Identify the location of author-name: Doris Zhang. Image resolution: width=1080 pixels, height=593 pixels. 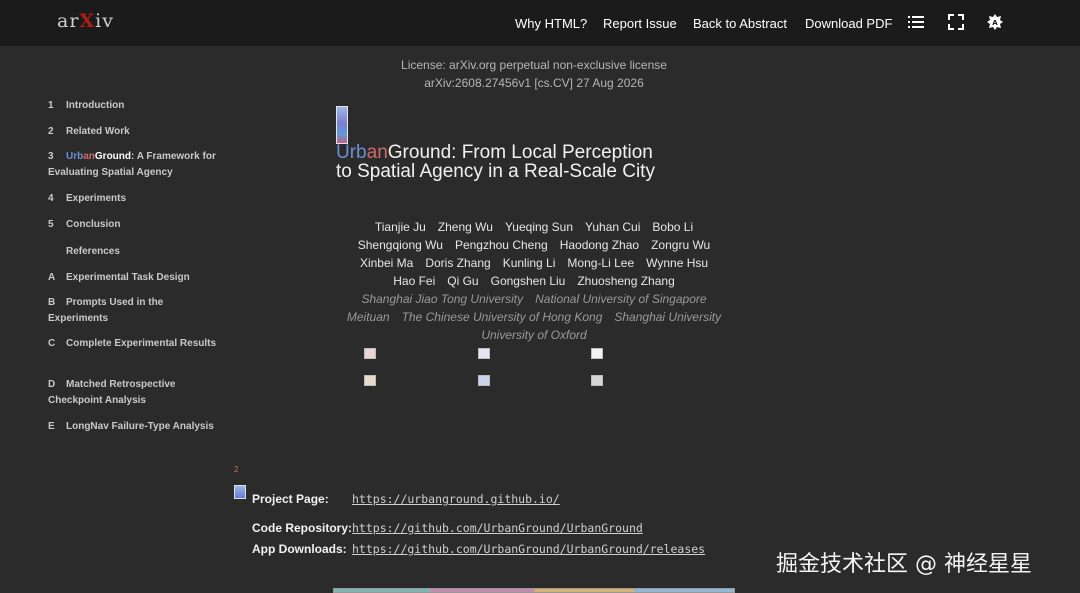
(458, 263).